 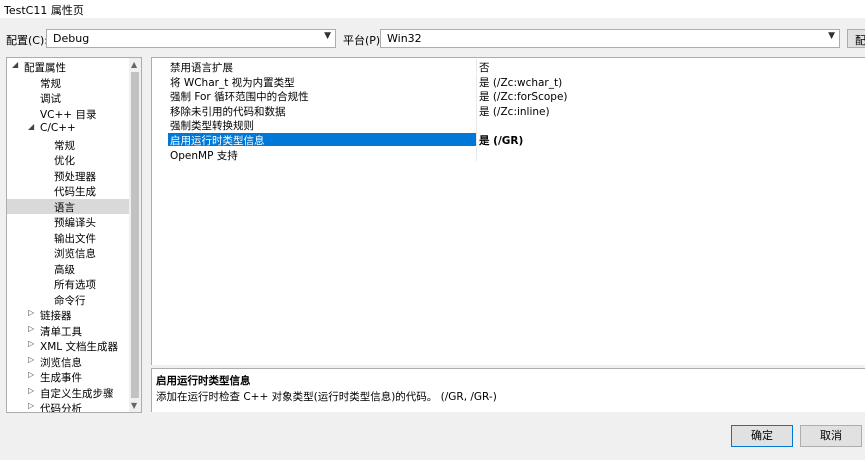 I want to click on tree-item-label: 所有选项, so click(x=75, y=285).